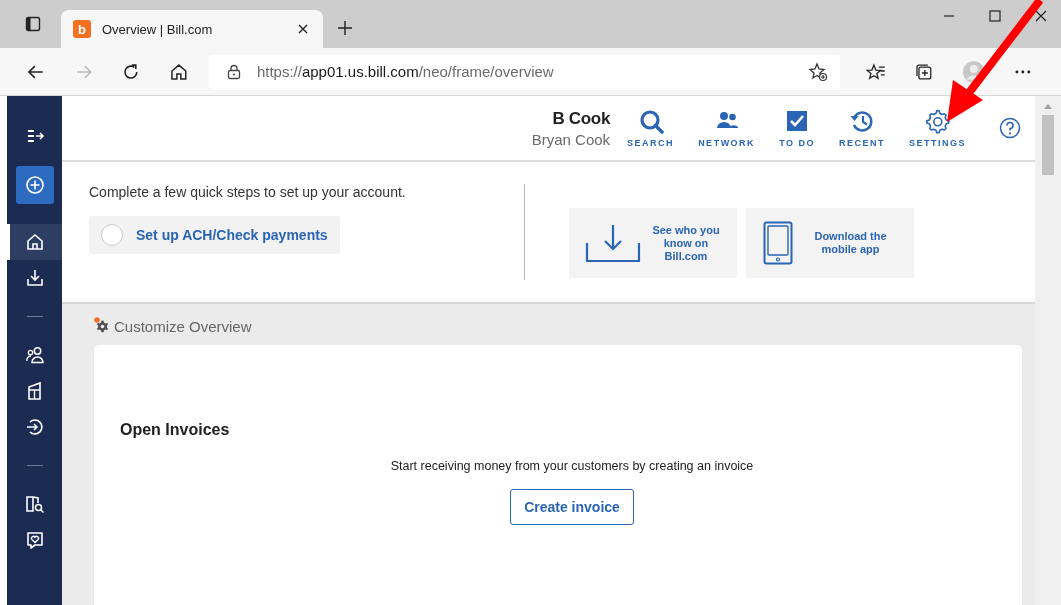  What do you see at coordinates (923, 71) in the screenshot?
I see `collections-icon` at bounding box center [923, 71].